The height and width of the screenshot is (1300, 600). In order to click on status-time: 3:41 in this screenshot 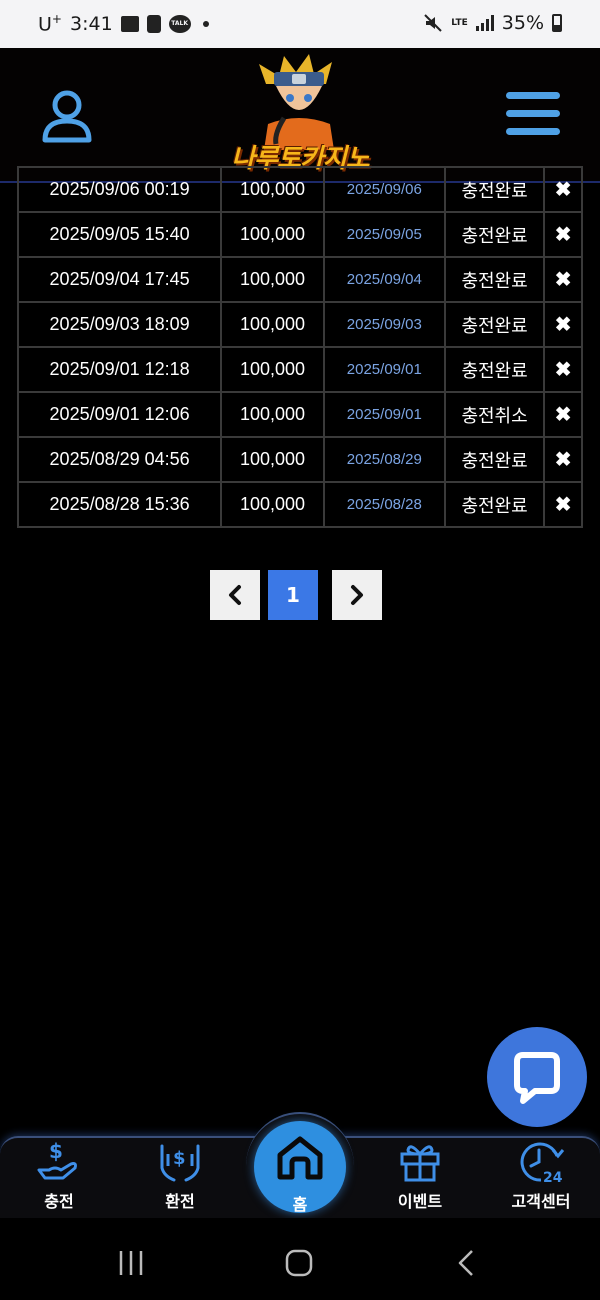, I will do `click(91, 23)`.